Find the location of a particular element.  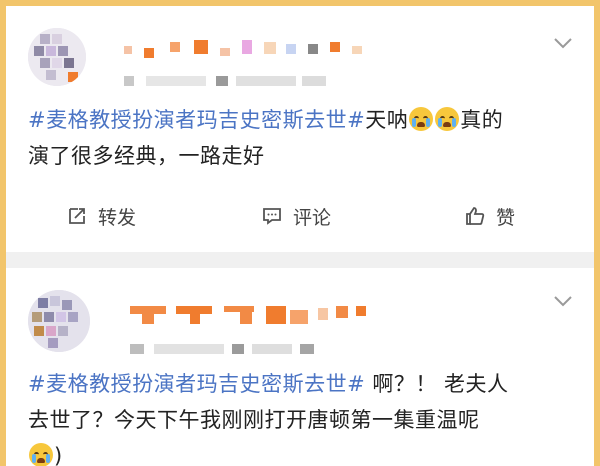

repost-icon is located at coordinates (77, 216).